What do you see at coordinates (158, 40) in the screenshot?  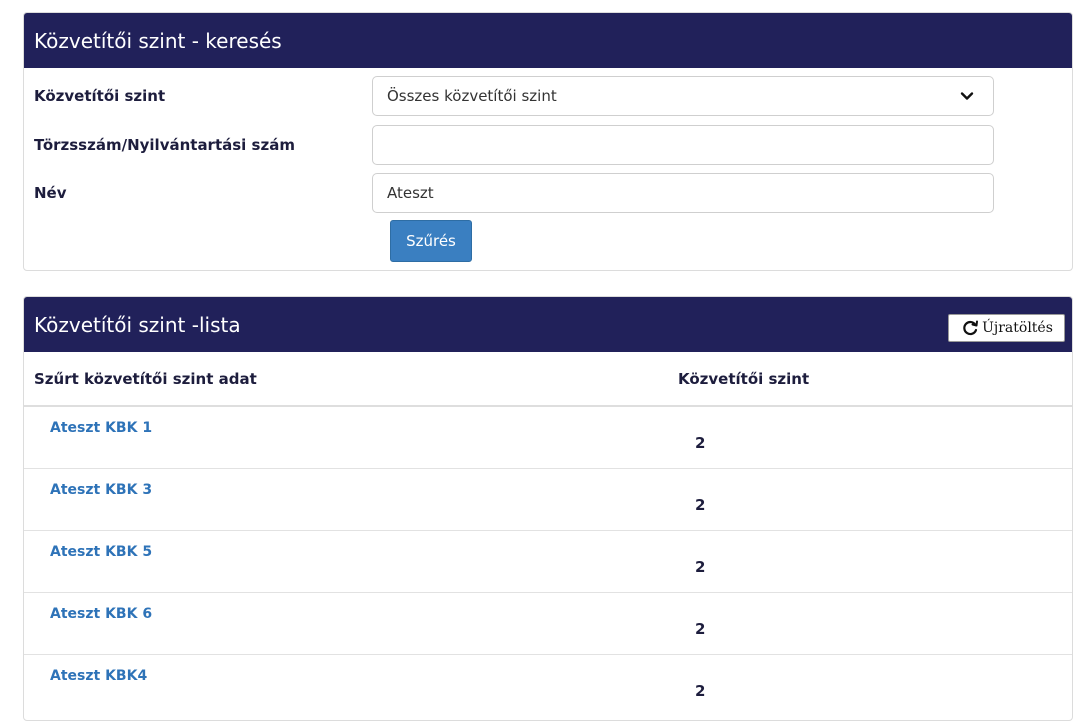 I see `search-panel-title: Közvetítői szint - keresés` at bounding box center [158, 40].